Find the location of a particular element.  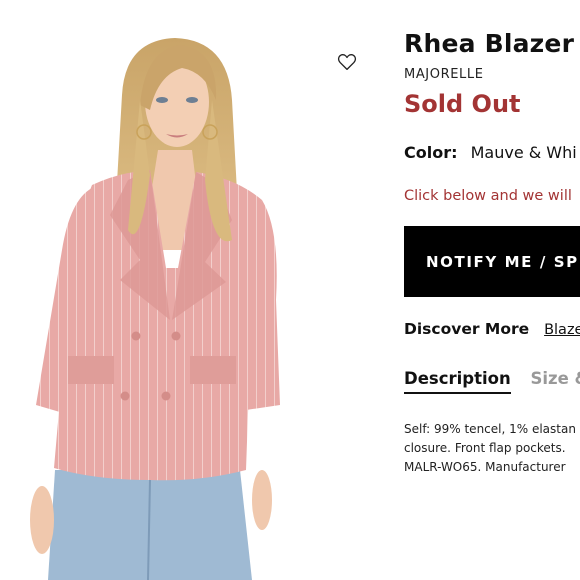

notify-message: Click below and we will is located at coordinates (488, 196).